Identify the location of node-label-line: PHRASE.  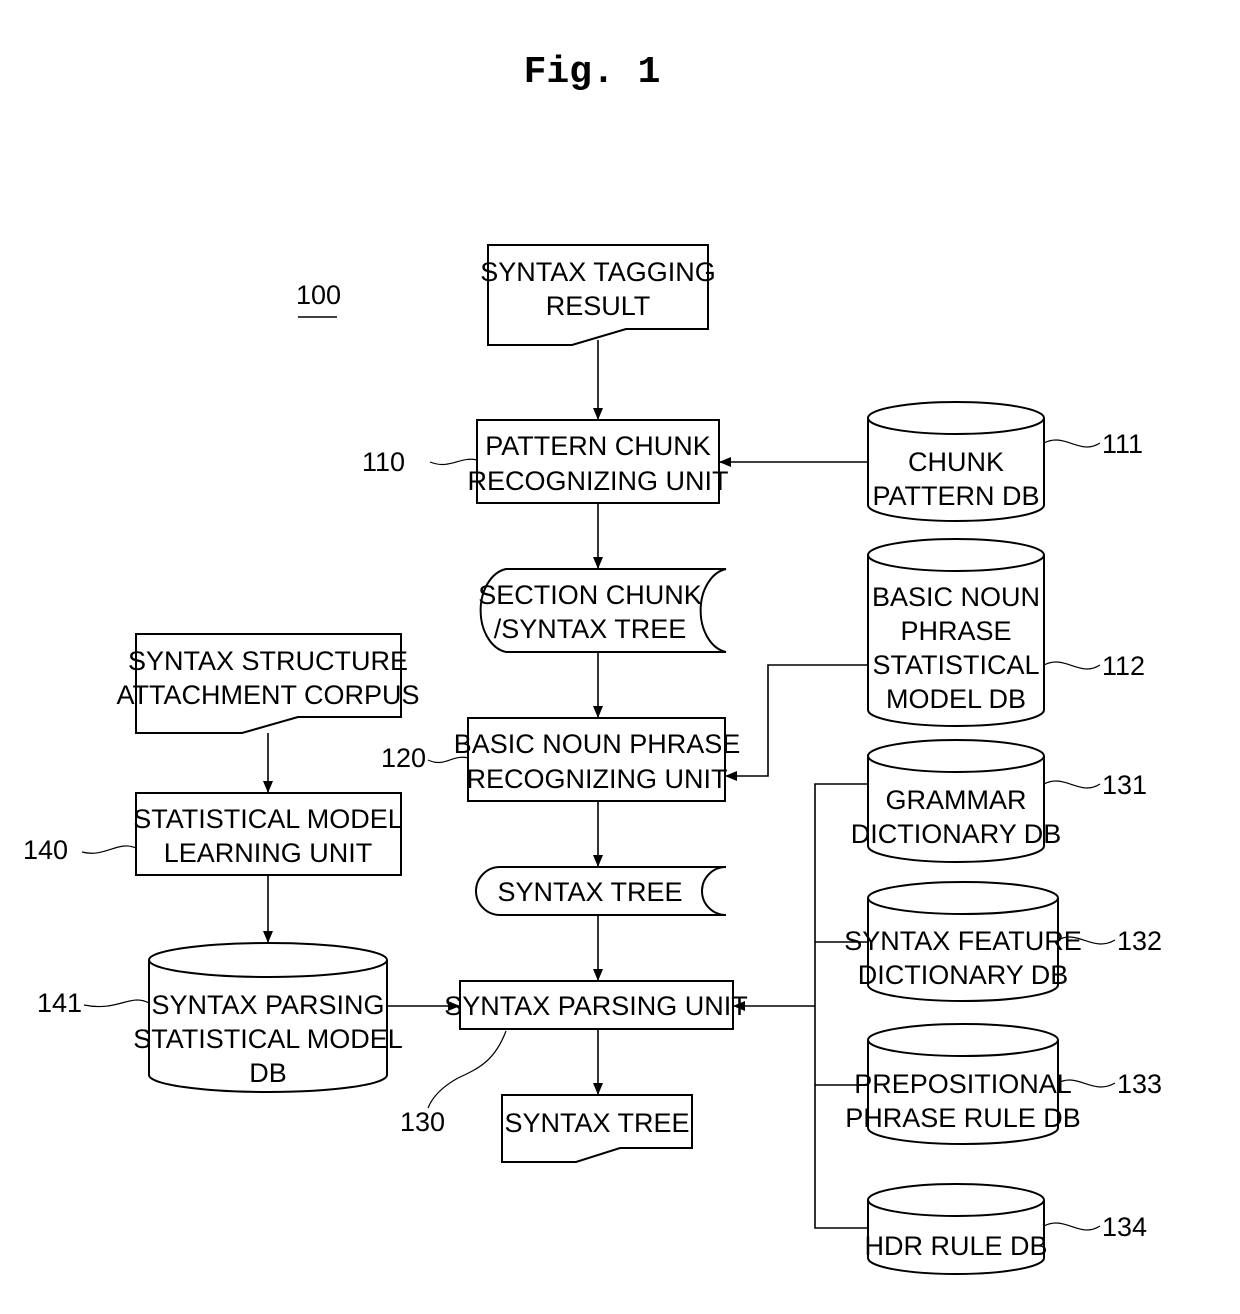
(955, 631).